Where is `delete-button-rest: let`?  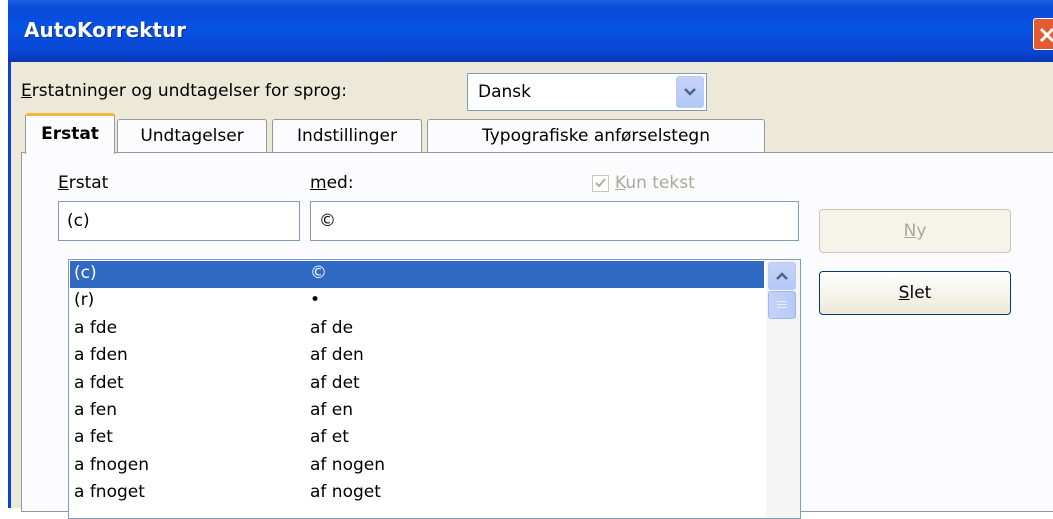 delete-button-rest: let is located at coordinates (920, 293).